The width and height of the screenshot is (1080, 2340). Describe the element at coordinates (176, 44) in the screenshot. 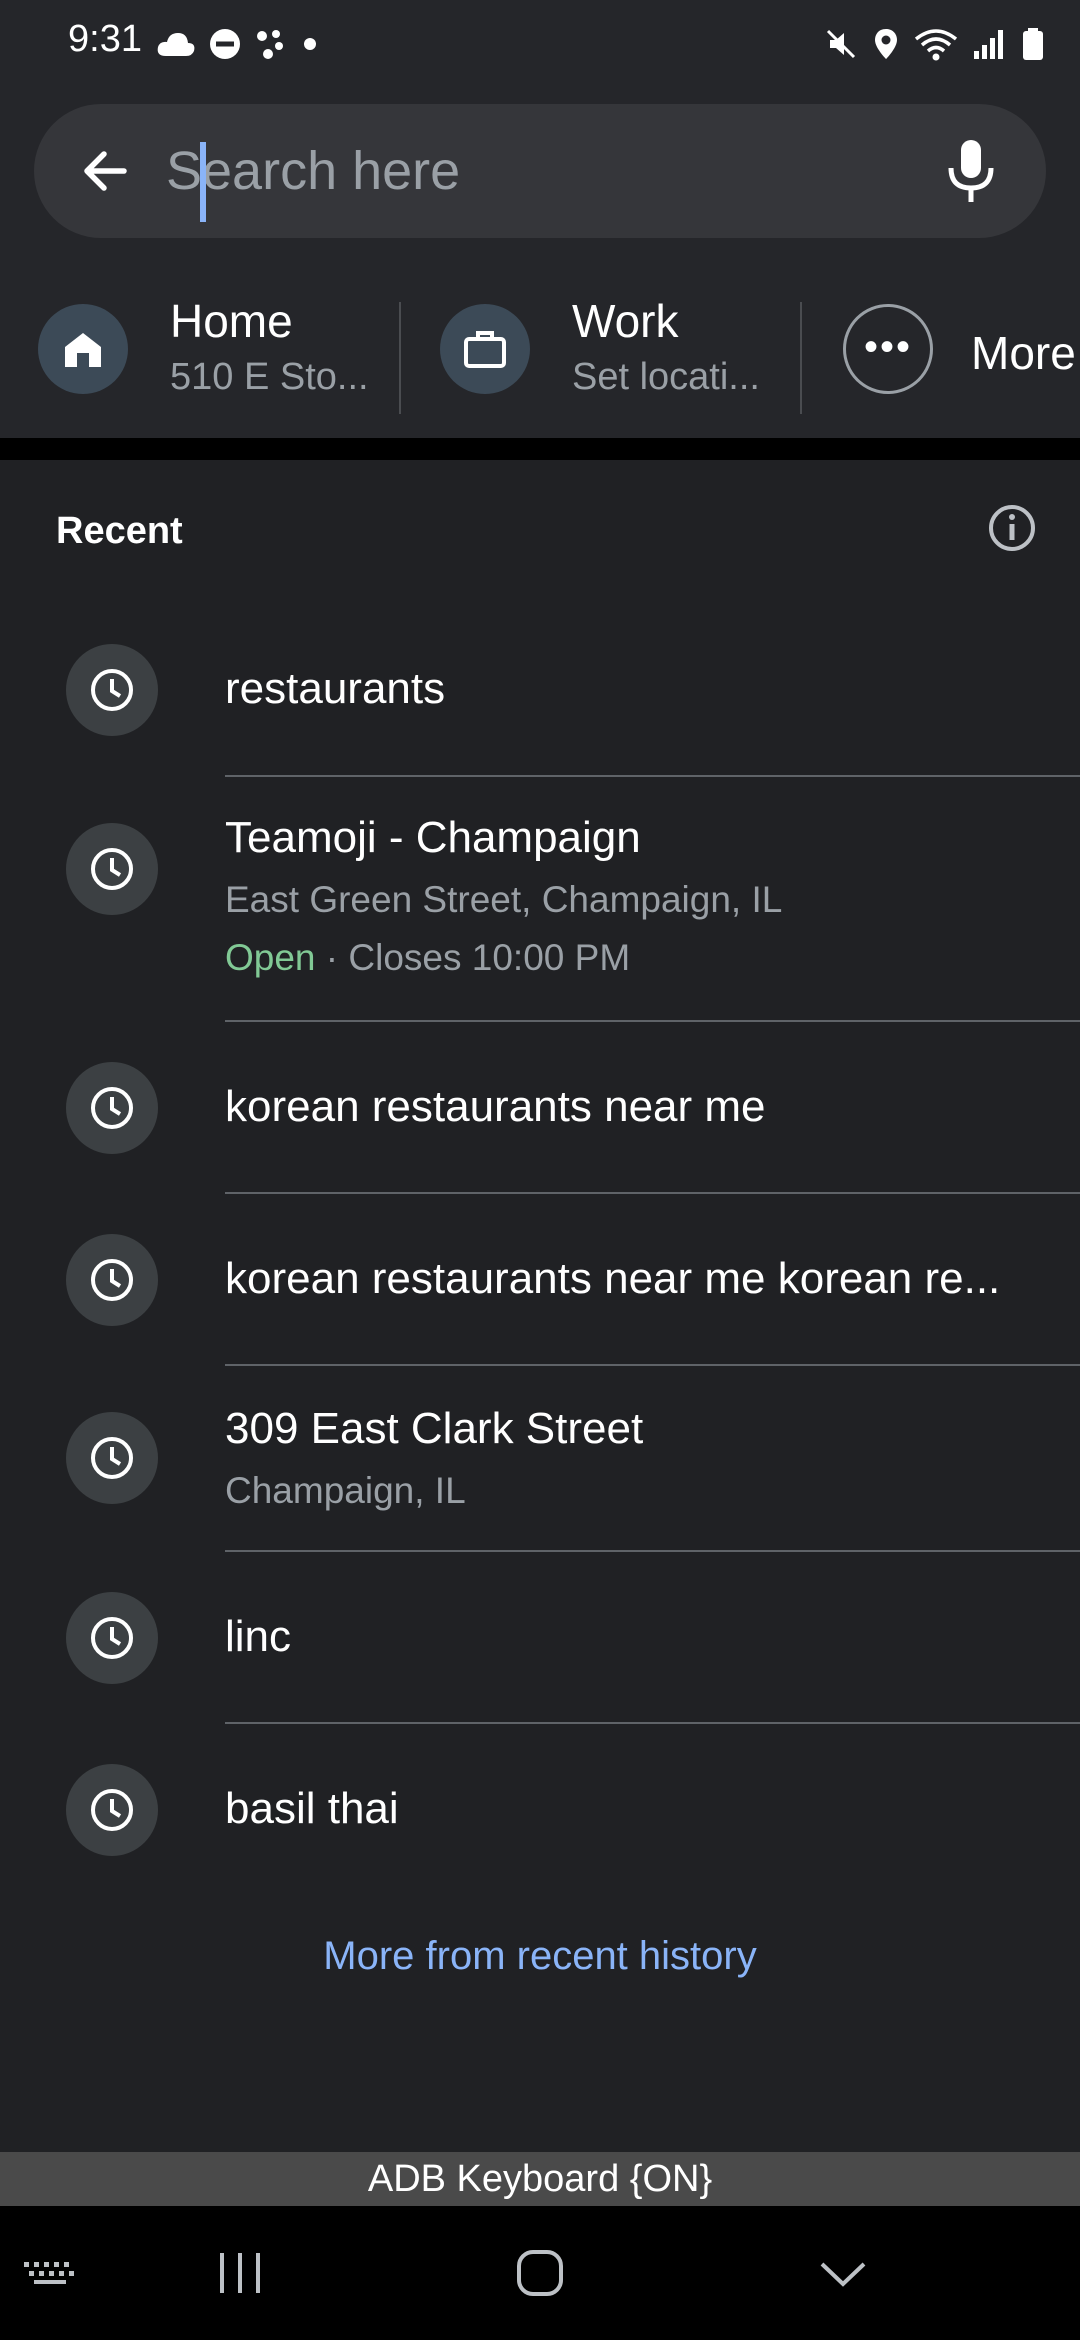

I see `cloud-icon` at that location.